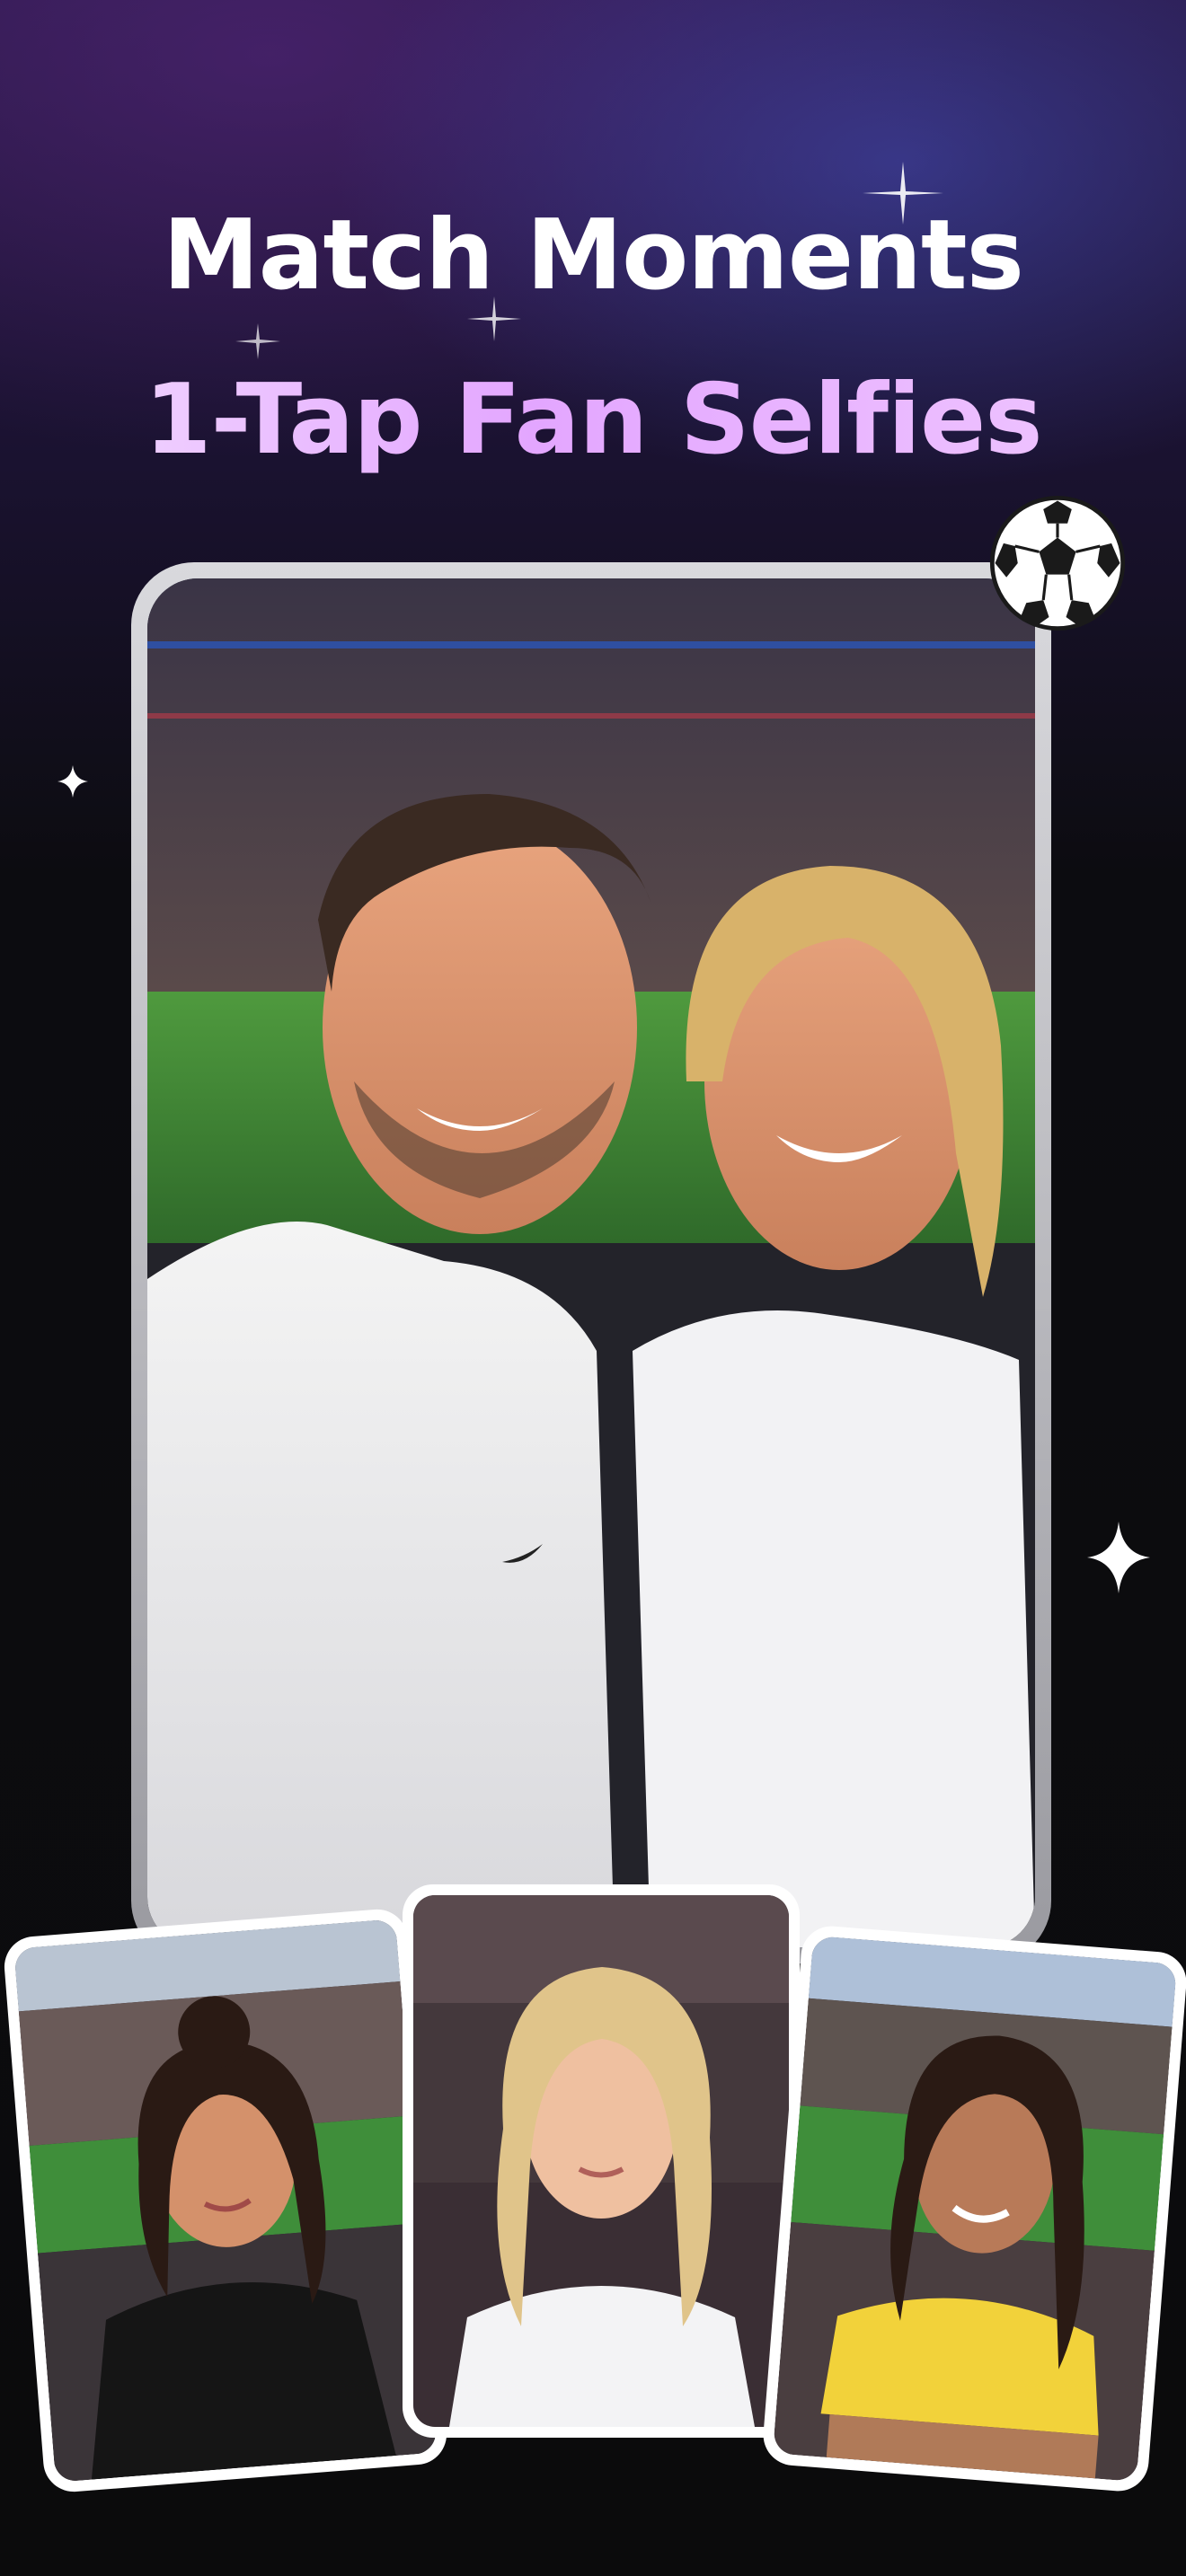 This screenshot has height=2576, width=1186. What do you see at coordinates (593, 255) in the screenshot?
I see `headline-line-1: Match Moments` at bounding box center [593, 255].